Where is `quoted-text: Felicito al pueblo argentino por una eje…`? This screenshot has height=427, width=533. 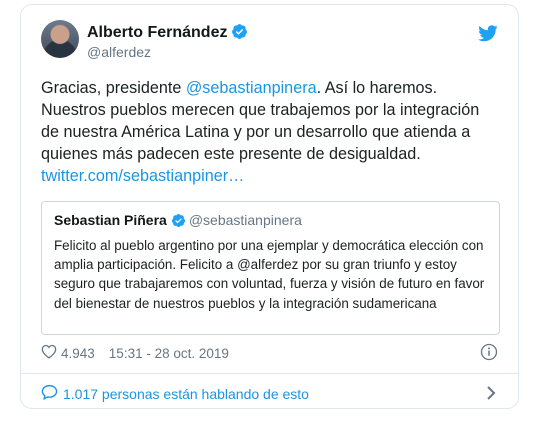 quoted-text: Felicito al pueblo argentino por una eje… is located at coordinates (269, 274).